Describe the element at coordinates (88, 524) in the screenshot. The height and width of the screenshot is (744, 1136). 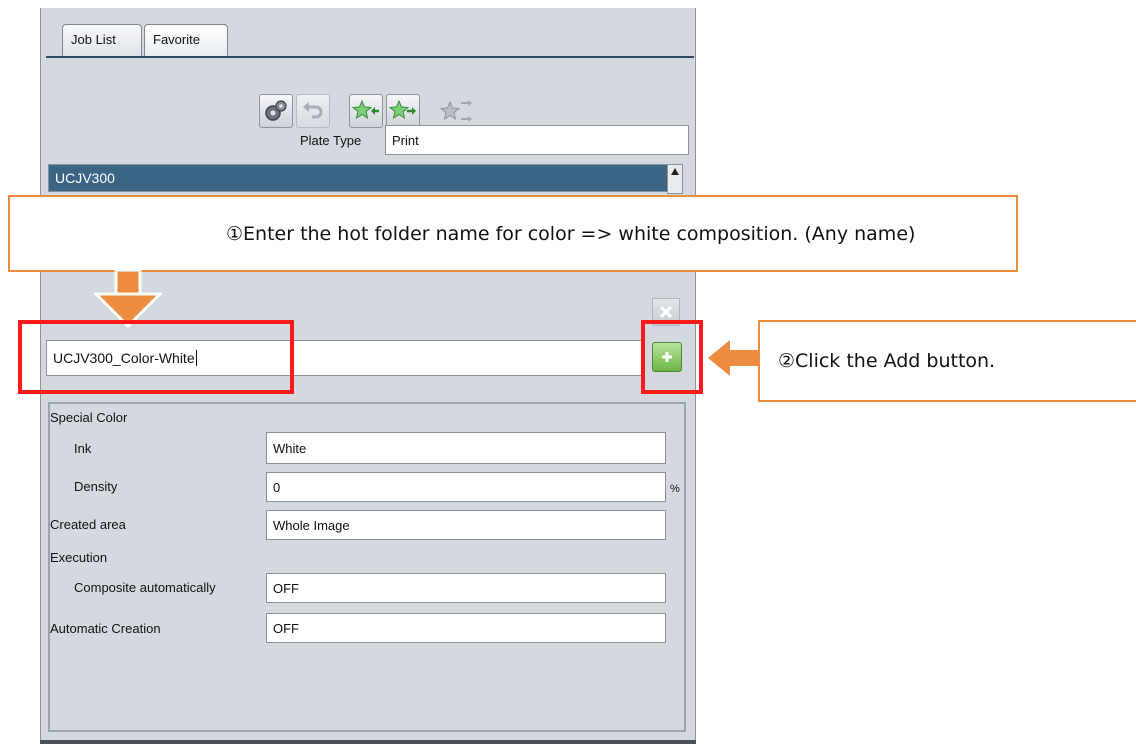
I see `created-area-label: Created area` at that location.